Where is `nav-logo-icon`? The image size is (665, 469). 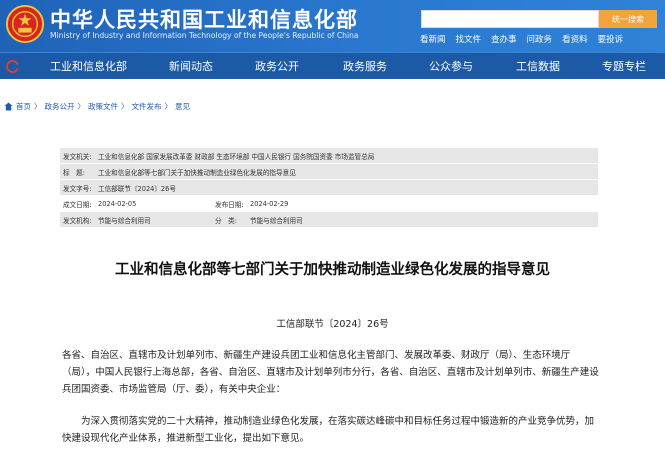
nav-logo-icon is located at coordinates (12, 66).